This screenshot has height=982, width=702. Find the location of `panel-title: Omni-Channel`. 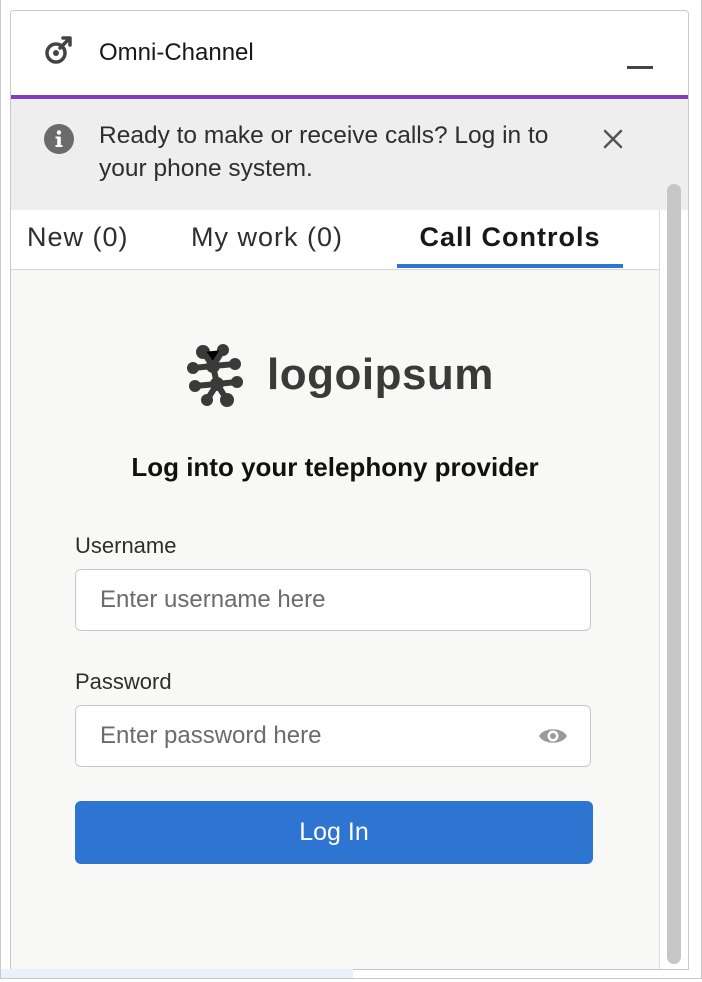

panel-title: Omni-Channel is located at coordinates (176, 52).